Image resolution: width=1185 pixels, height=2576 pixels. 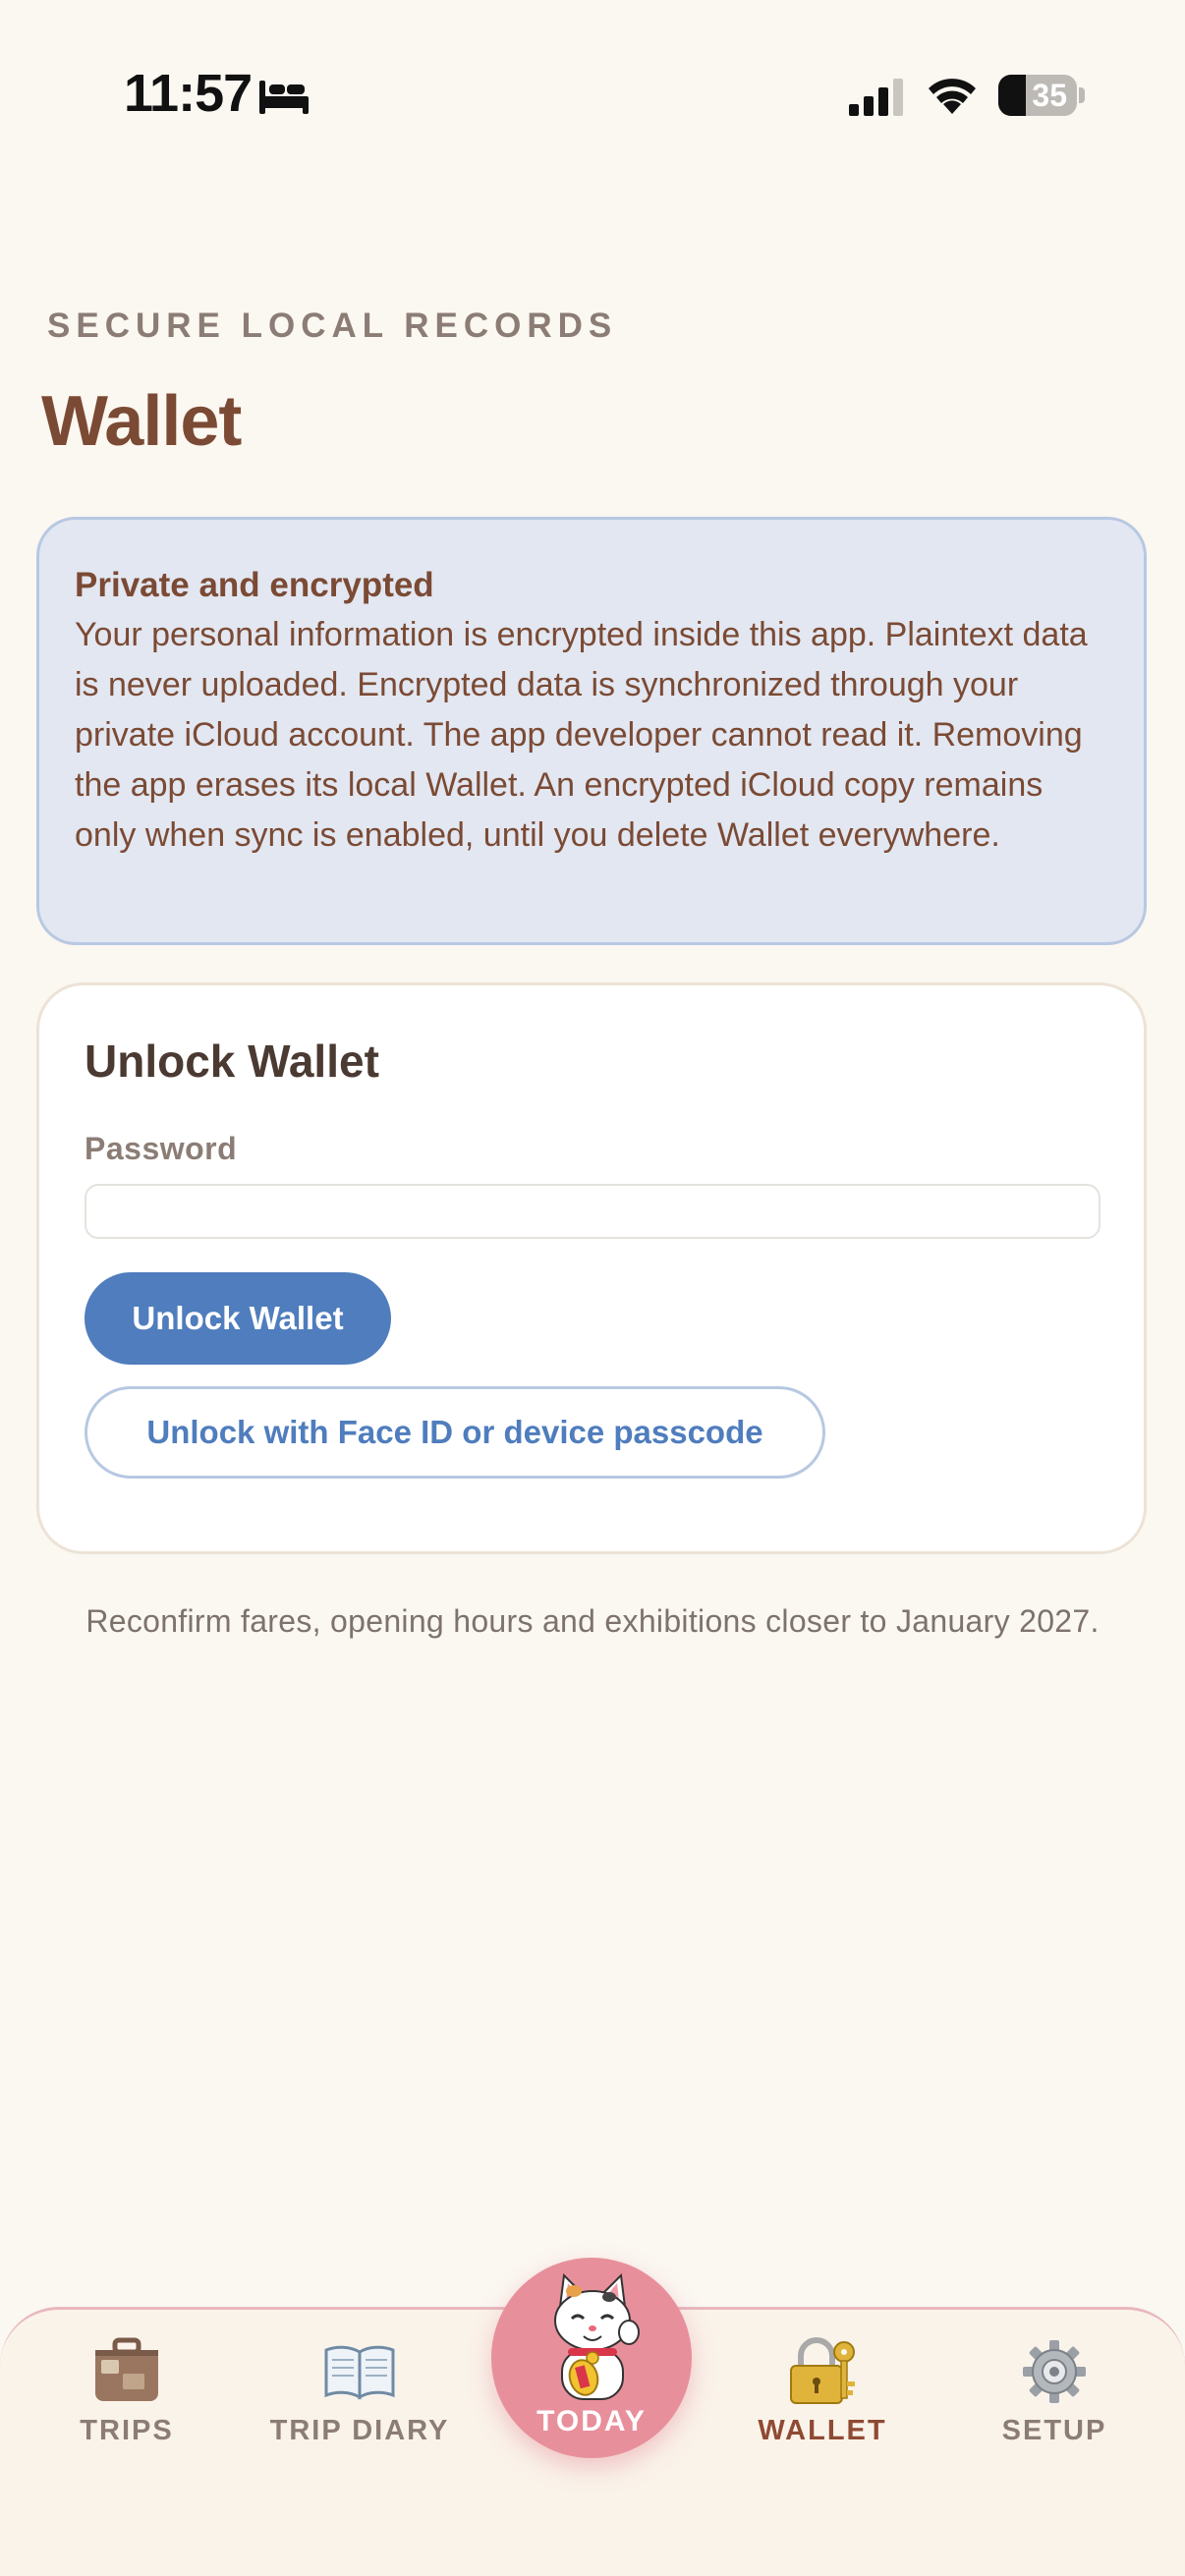 What do you see at coordinates (359, 2372) in the screenshot?
I see `open-book-icon` at bounding box center [359, 2372].